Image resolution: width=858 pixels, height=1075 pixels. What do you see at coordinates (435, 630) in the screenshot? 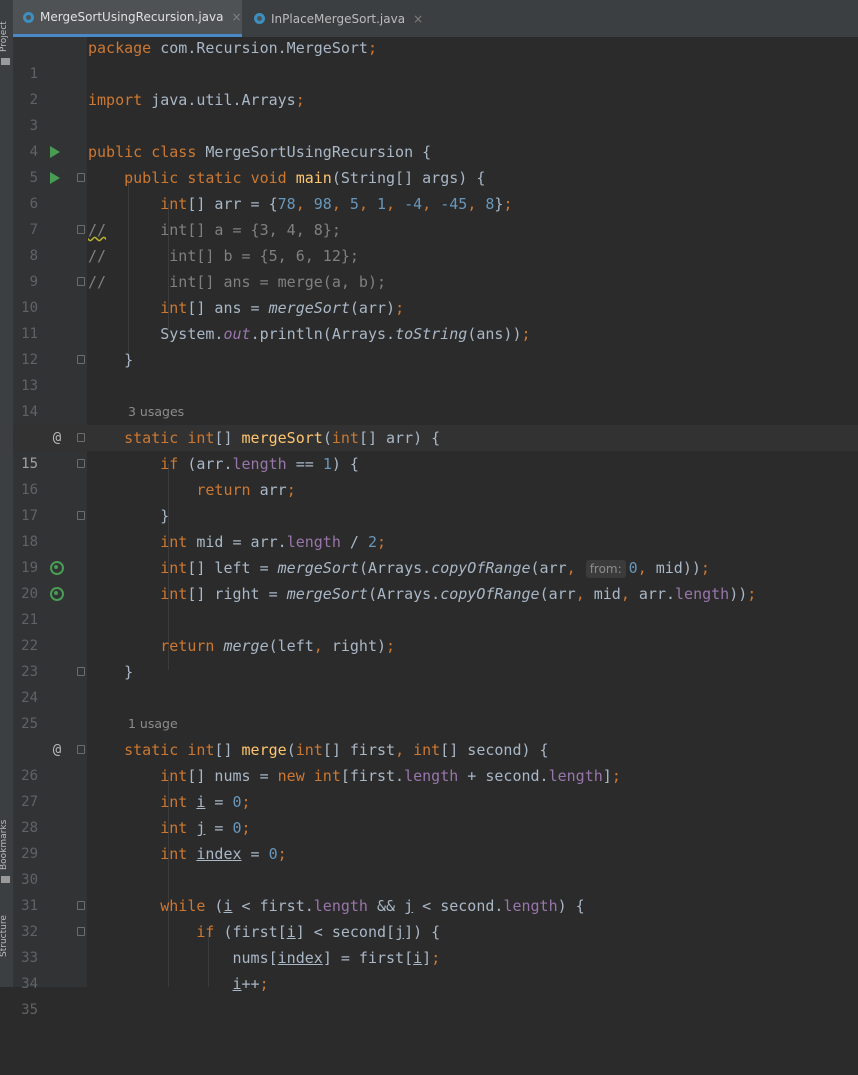
I see `code-line: 22` at bounding box center [435, 630].